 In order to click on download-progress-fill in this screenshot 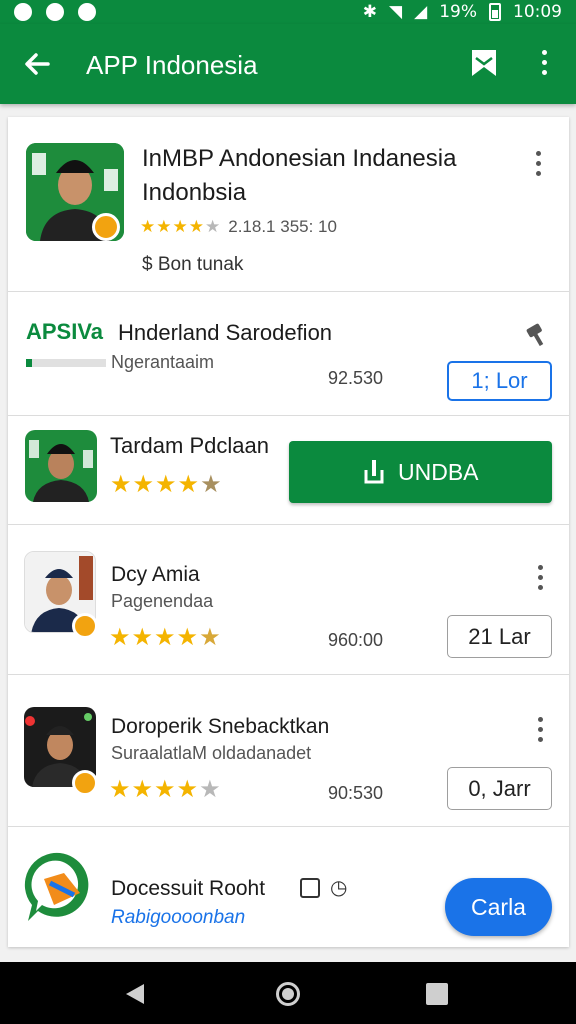, I will do `click(29, 363)`.